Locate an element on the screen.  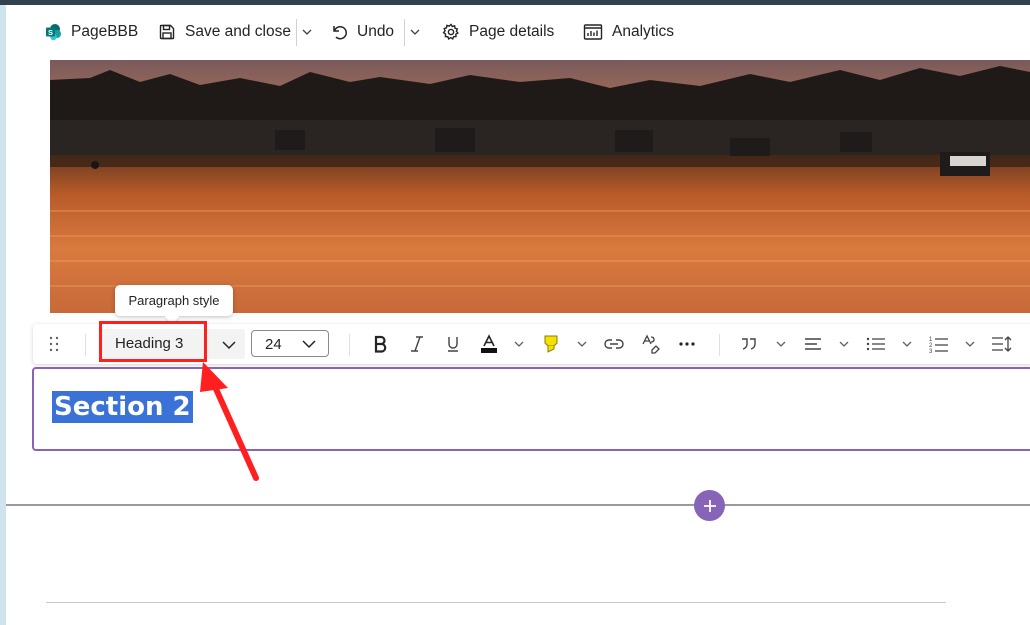
page-name-button: S PageBBB is located at coordinates (91, 32).